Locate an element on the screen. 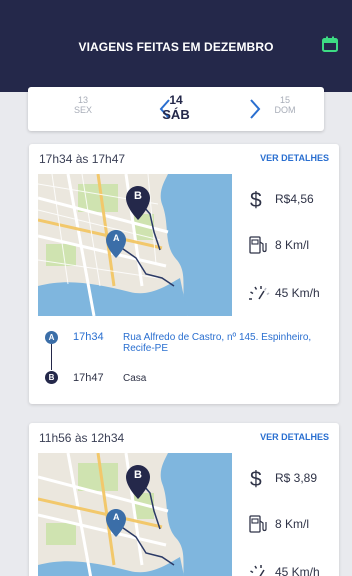  trip-time-range: 11h56 às 12h34 is located at coordinates (82, 438).